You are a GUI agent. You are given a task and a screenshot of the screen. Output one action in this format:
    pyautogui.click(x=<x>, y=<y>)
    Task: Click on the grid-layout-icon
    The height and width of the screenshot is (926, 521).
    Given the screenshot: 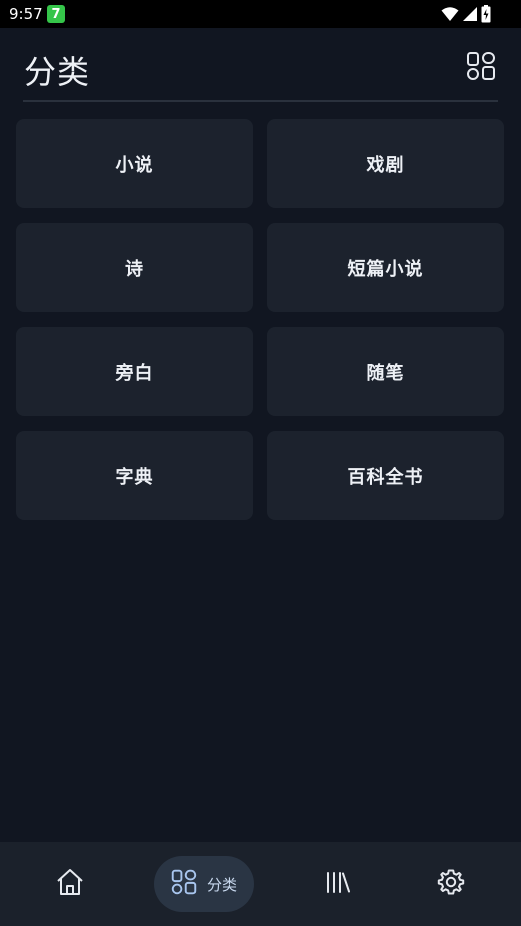 What is the action you would take?
    pyautogui.click(x=481, y=68)
    